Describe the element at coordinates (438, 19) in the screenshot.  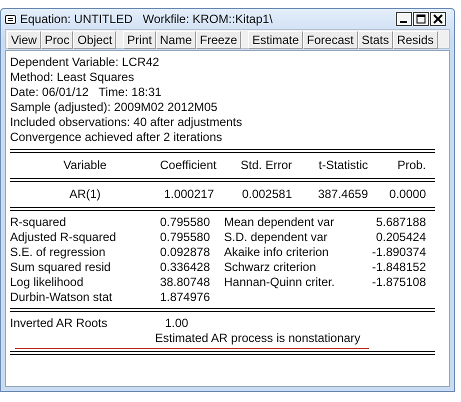
I see `close-icon` at that location.